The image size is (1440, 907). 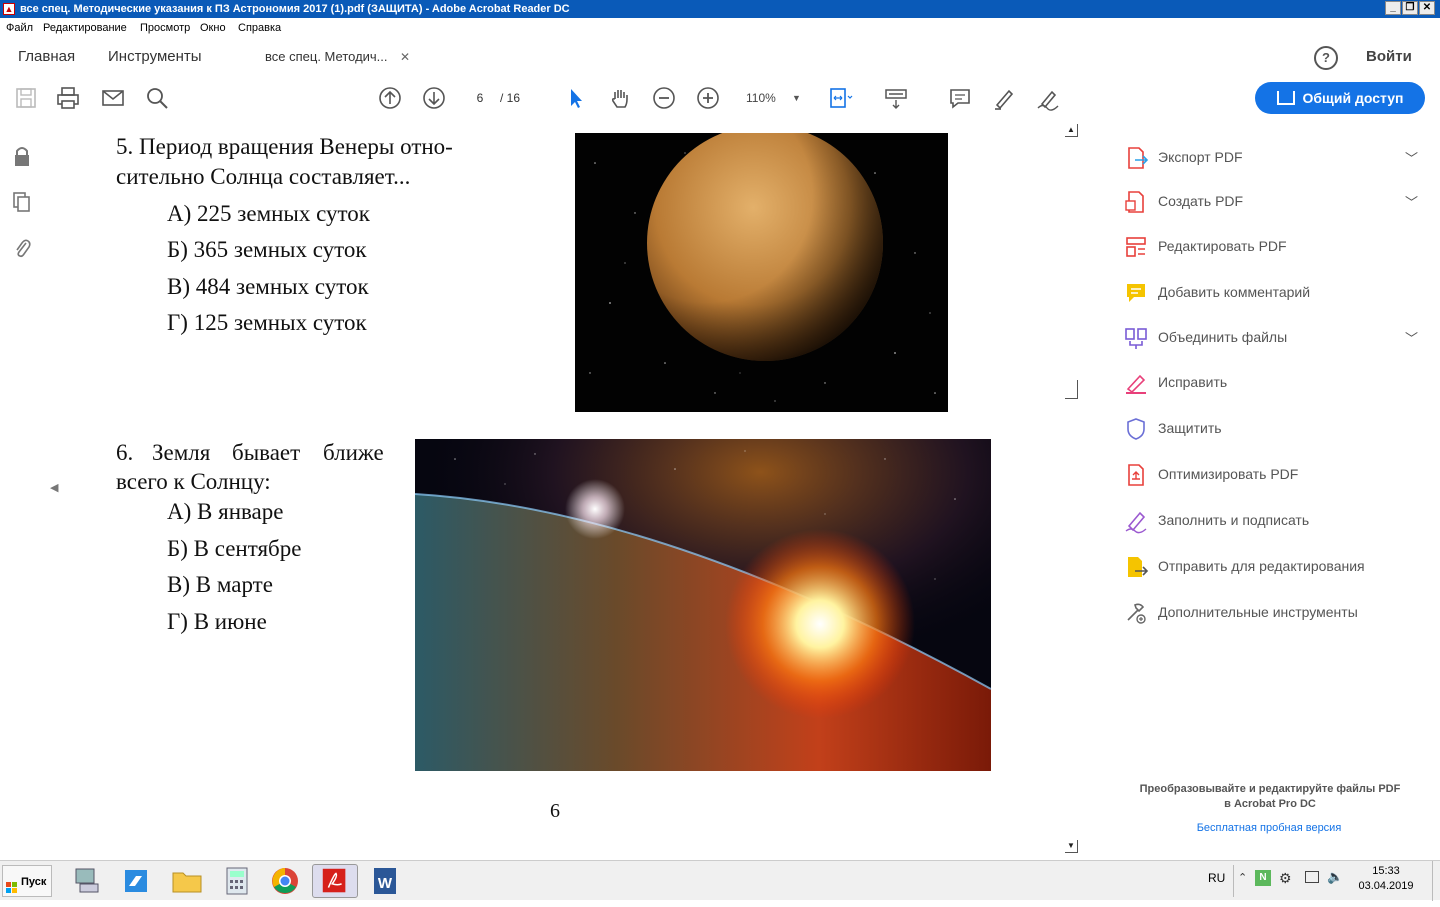 What do you see at coordinates (1427, 8) in the screenshot?
I see `close-window-button: ✕` at bounding box center [1427, 8].